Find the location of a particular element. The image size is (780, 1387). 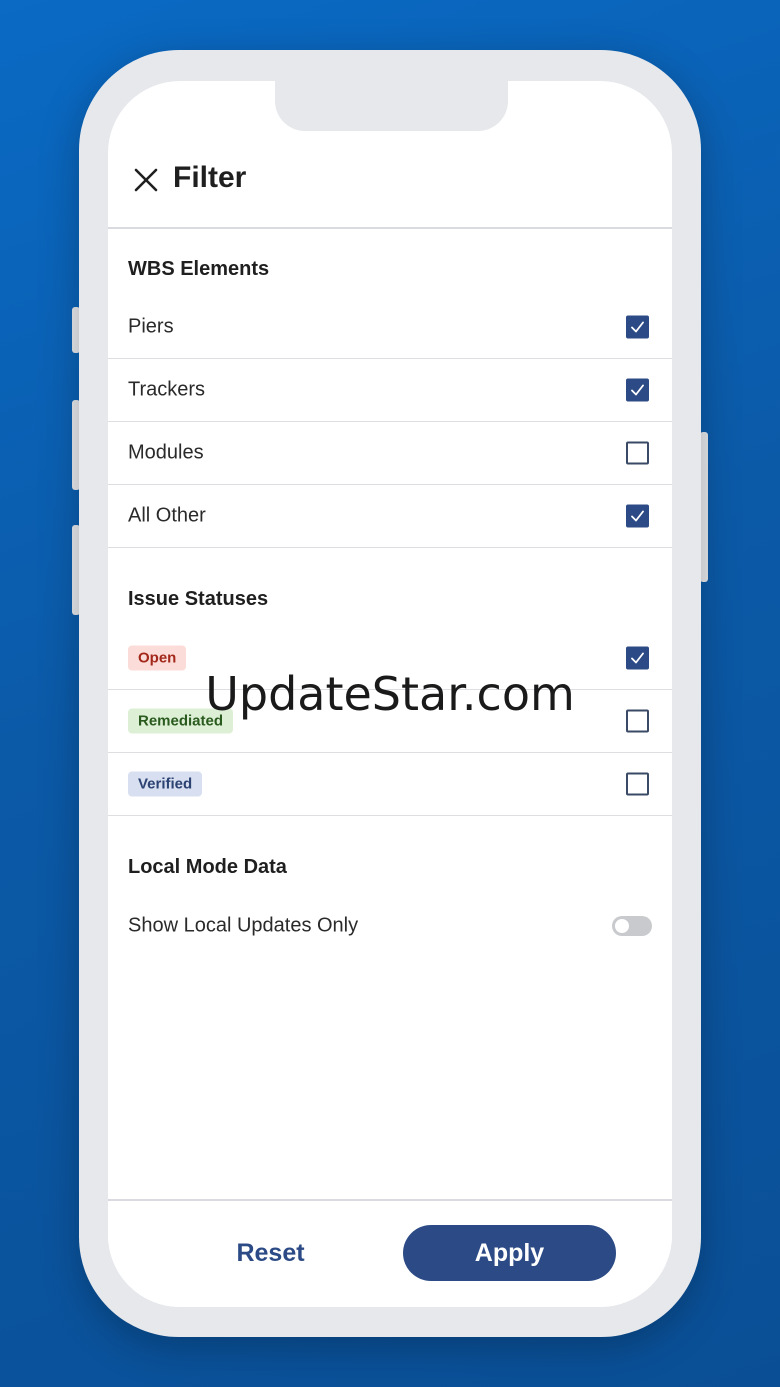

watermark-text: UpdateStar.com is located at coordinates (390, 694).